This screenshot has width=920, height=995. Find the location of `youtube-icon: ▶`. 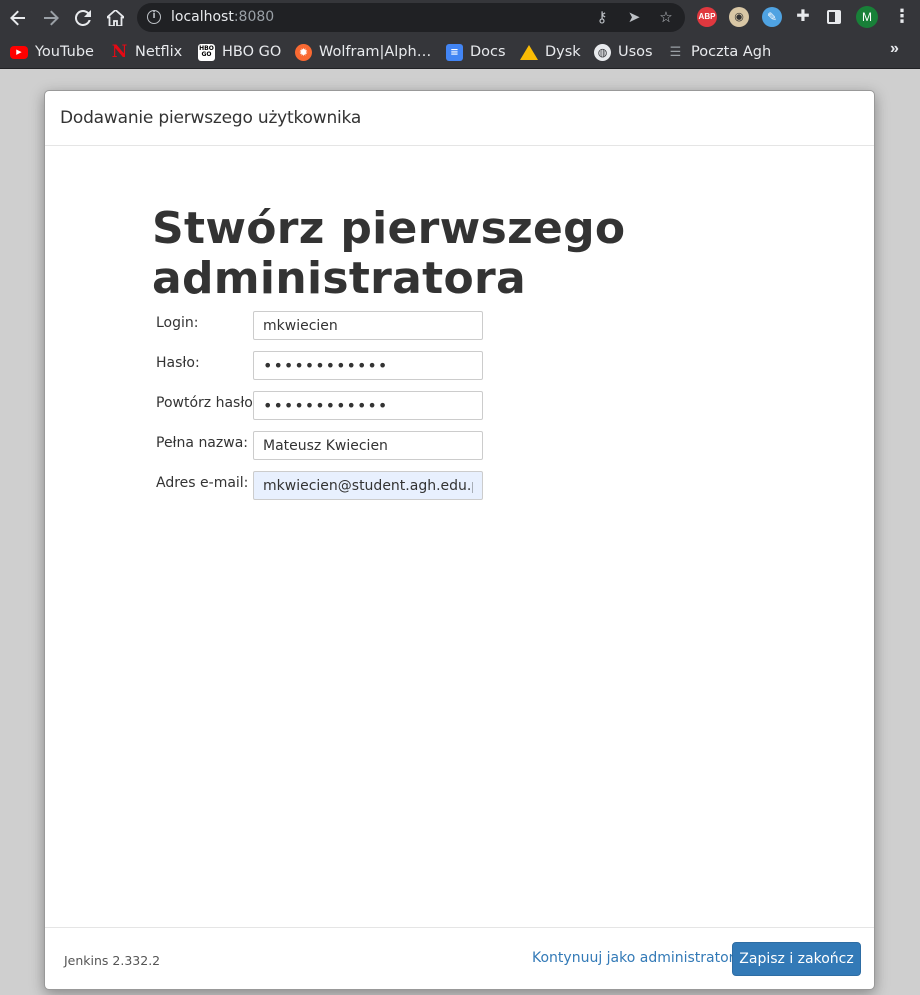

youtube-icon: ▶ is located at coordinates (19, 52).